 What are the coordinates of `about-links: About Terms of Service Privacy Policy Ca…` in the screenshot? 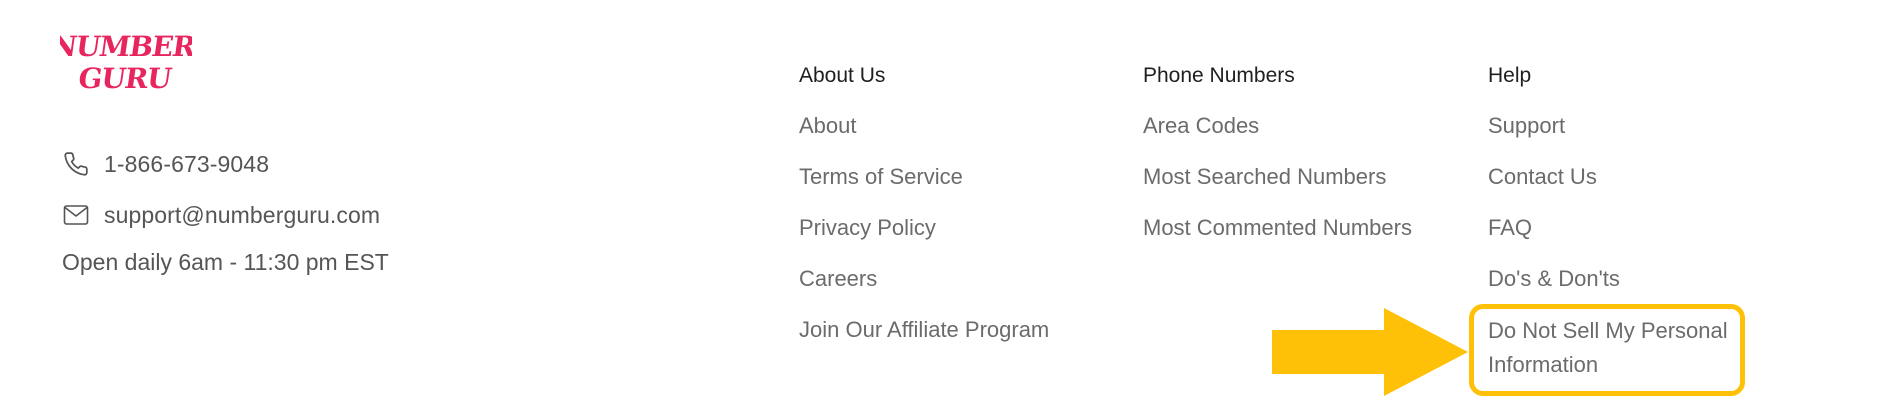 It's located at (964, 237).